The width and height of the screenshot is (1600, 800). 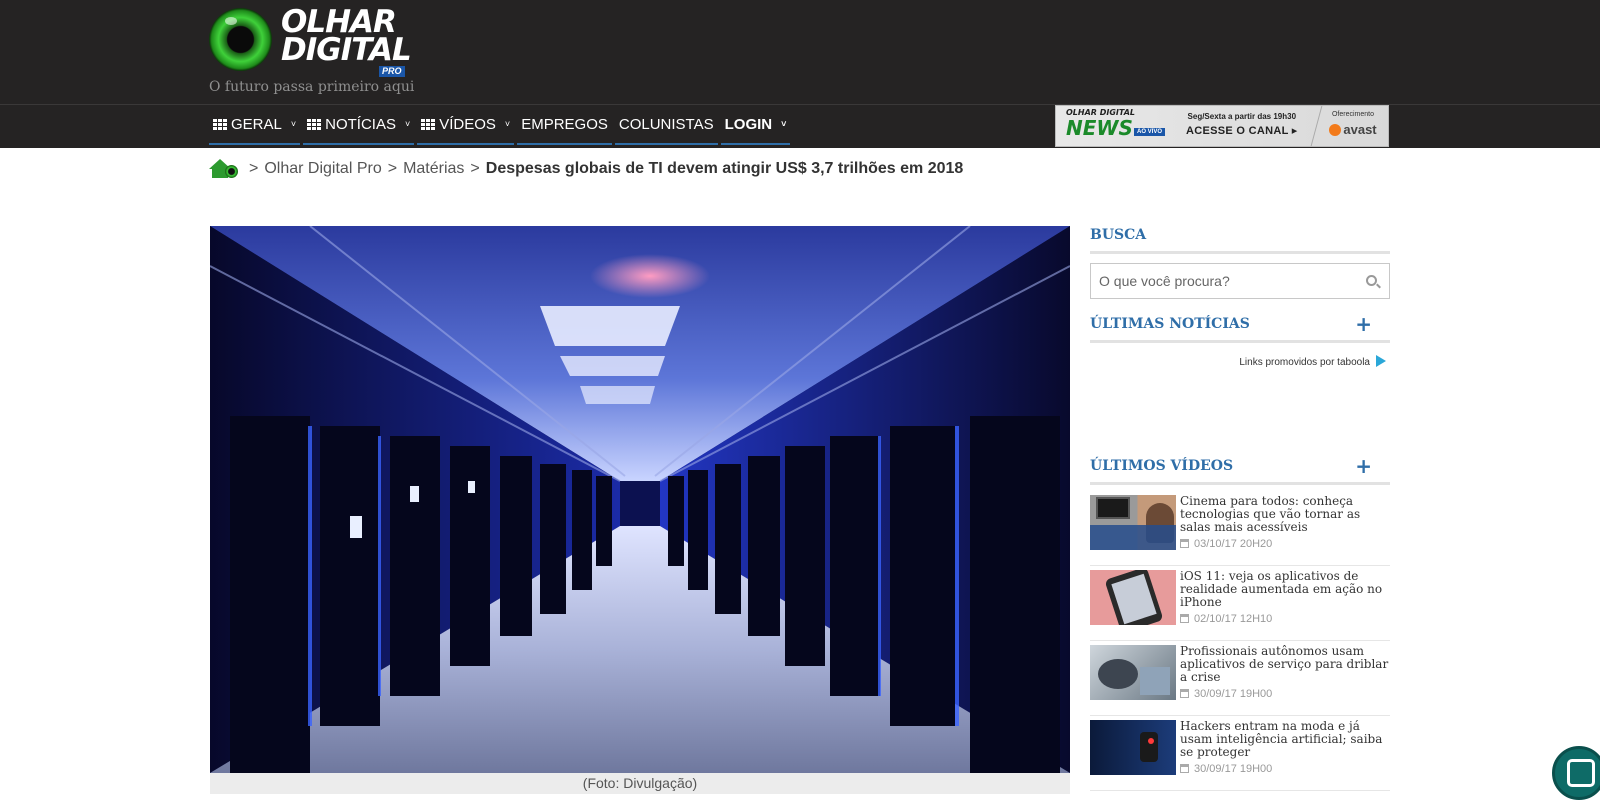 What do you see at coordinates (224, 169) in the screenshot?
I see `home-icon` at bounding box center [224, 169].